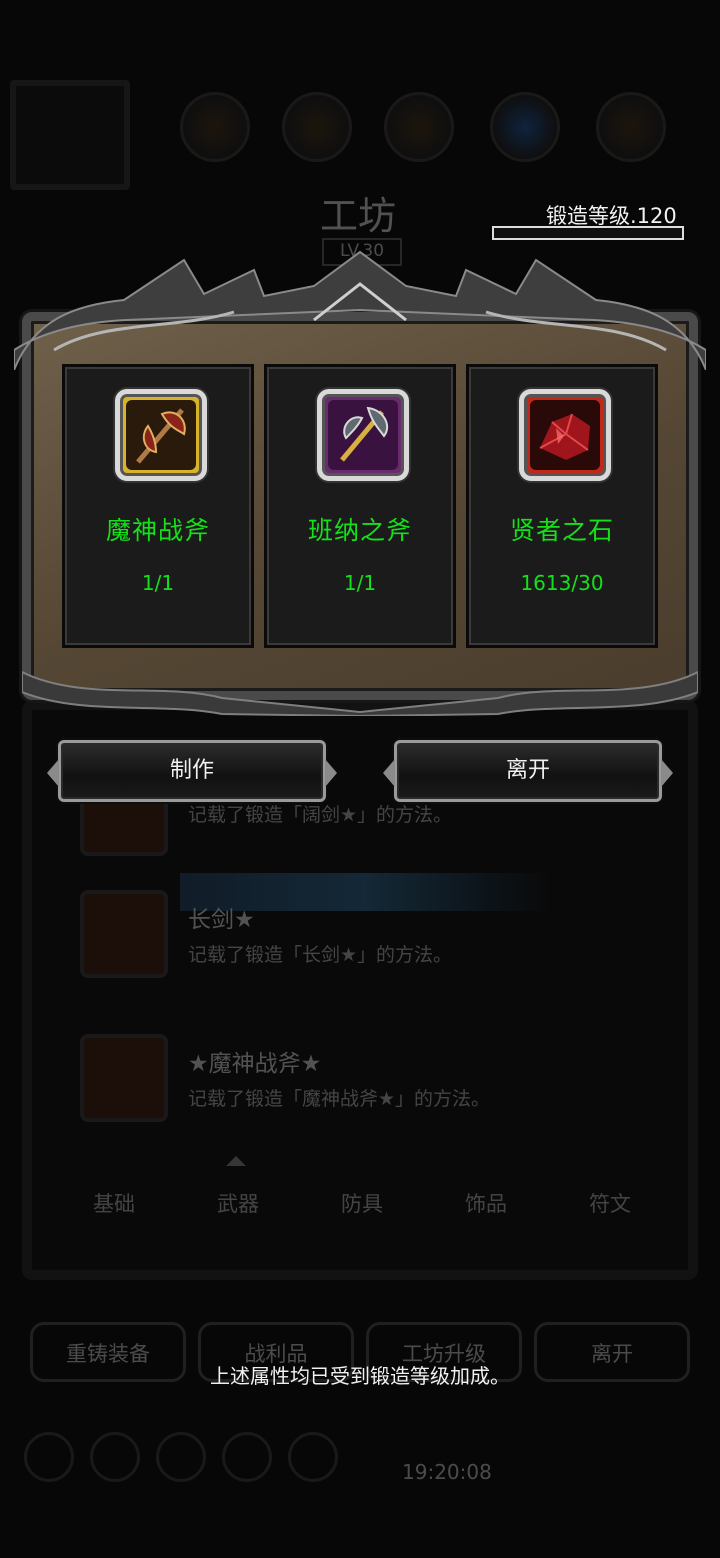  I want to click on workshop-title: 工坊, so click(358, 216).